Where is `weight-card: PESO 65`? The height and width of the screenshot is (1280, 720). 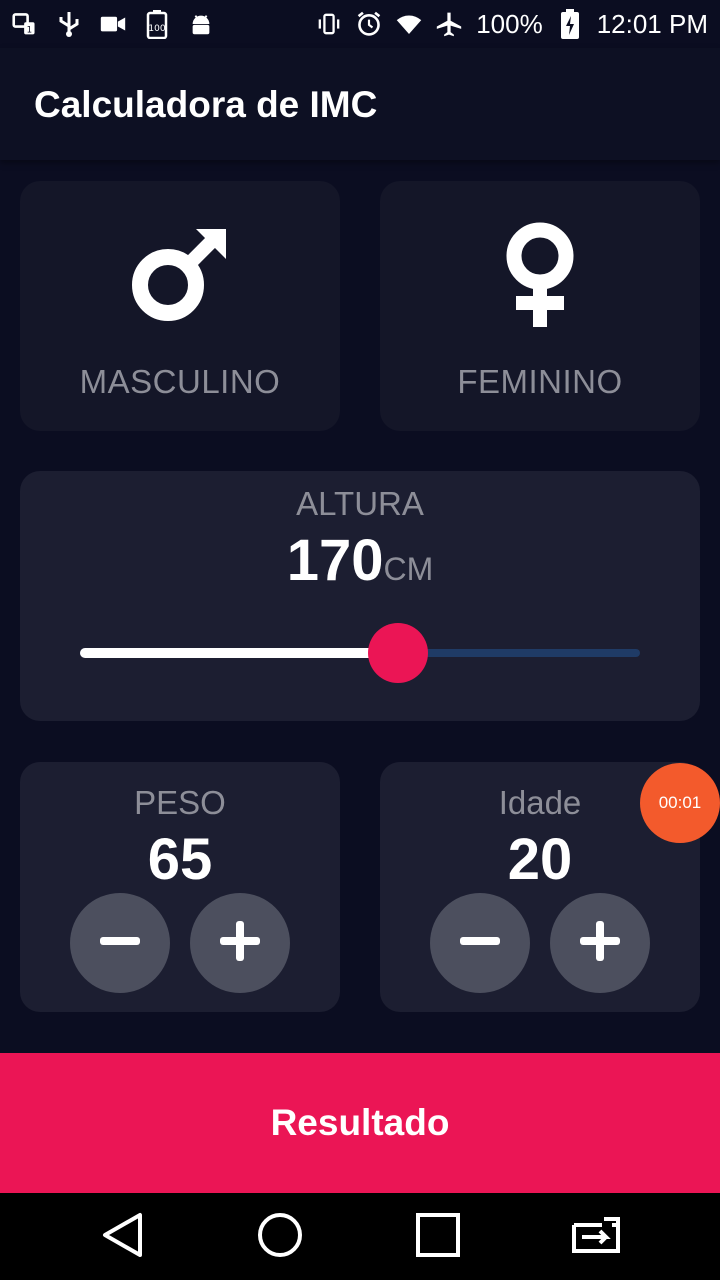 weight-card: PESO 65 is located at coordinates (180, 887).